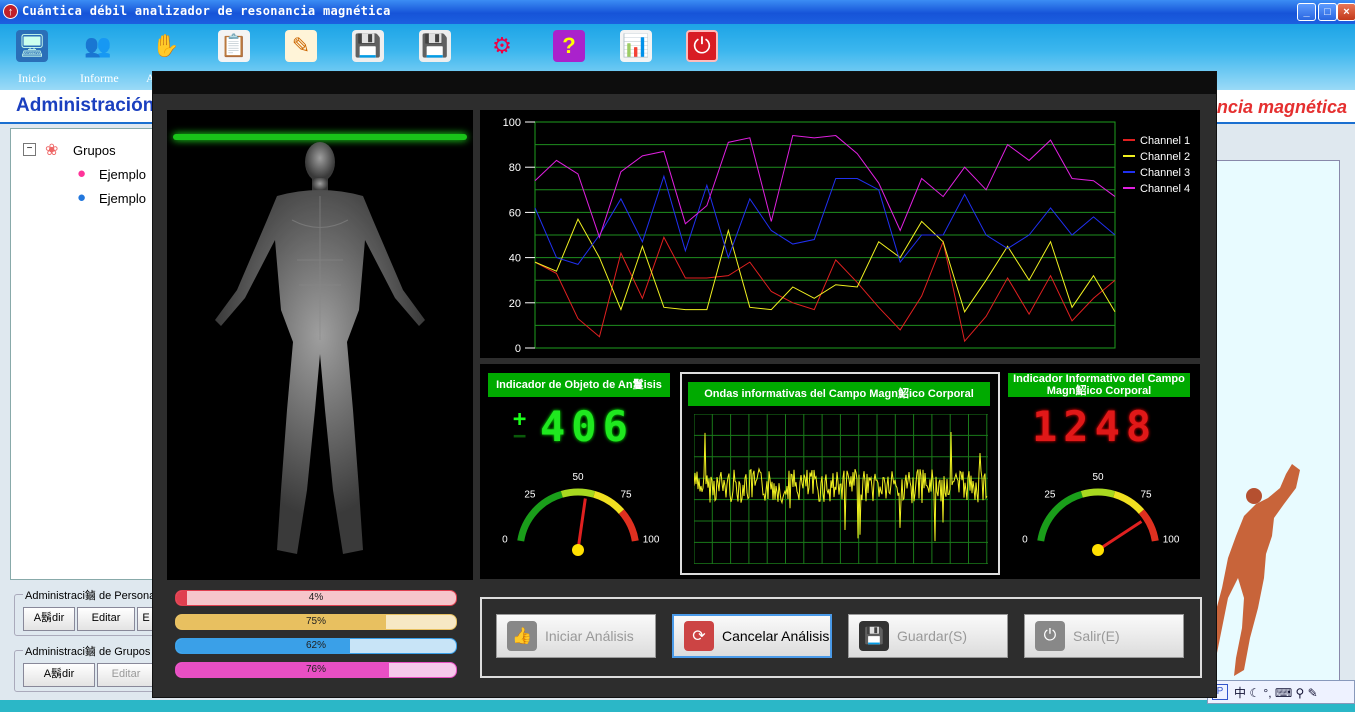  Describe the element at coordinates (32, 78) in the screenshot. I see `tool-label-inicio: Inicio` at that location.